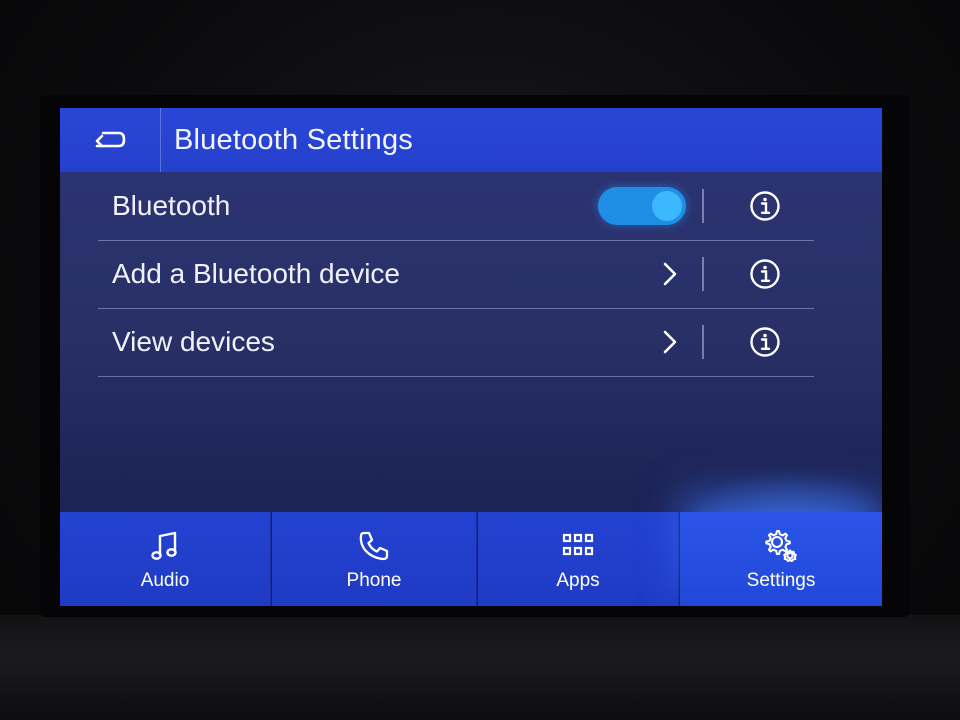 Image resolution: width=960 pixels, height=720 pixels. I want to click on tab-apps: Apps, so click(578, 559).